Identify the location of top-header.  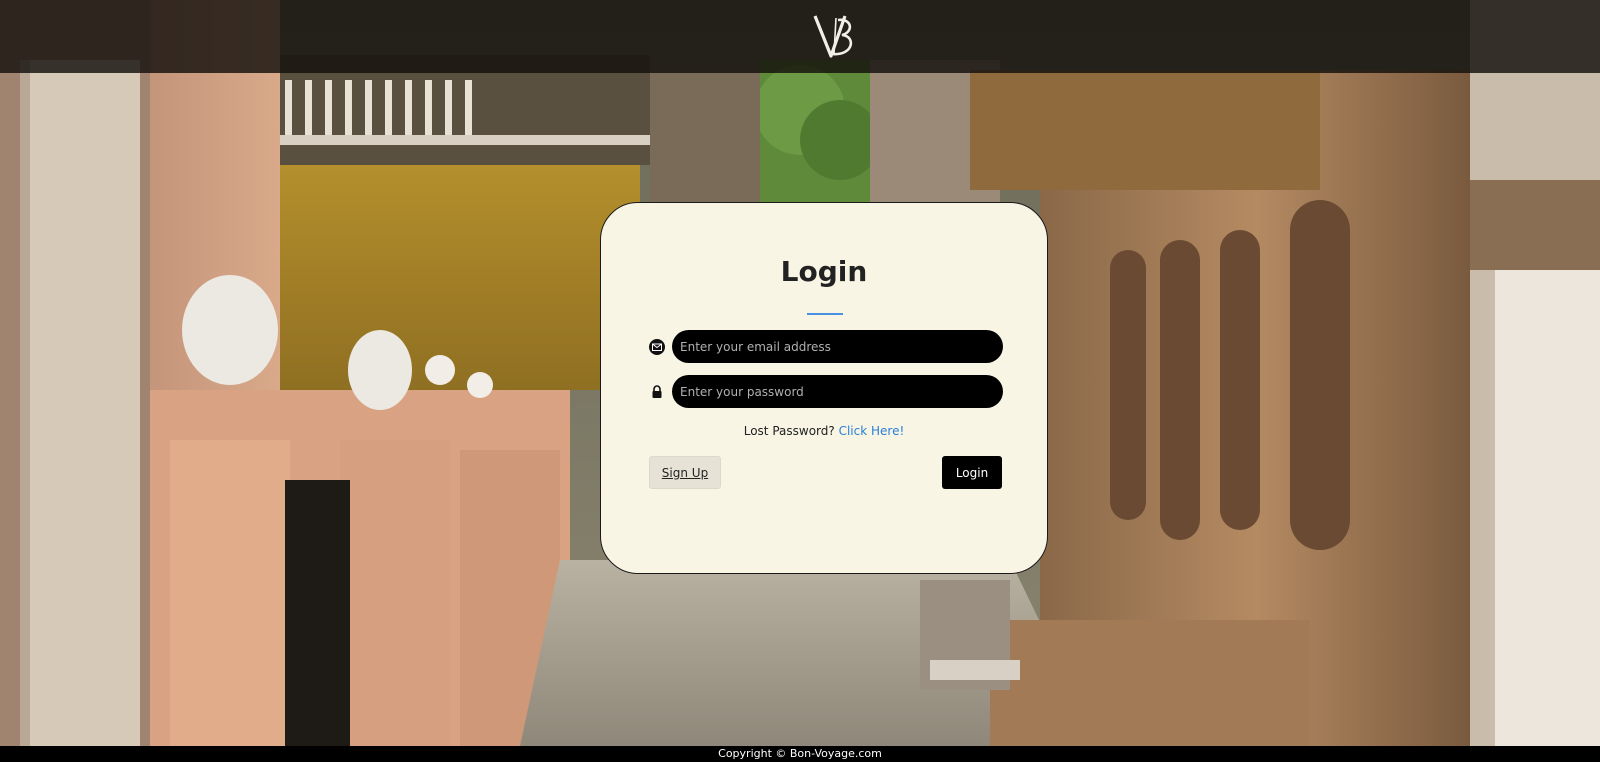
(800, 36).